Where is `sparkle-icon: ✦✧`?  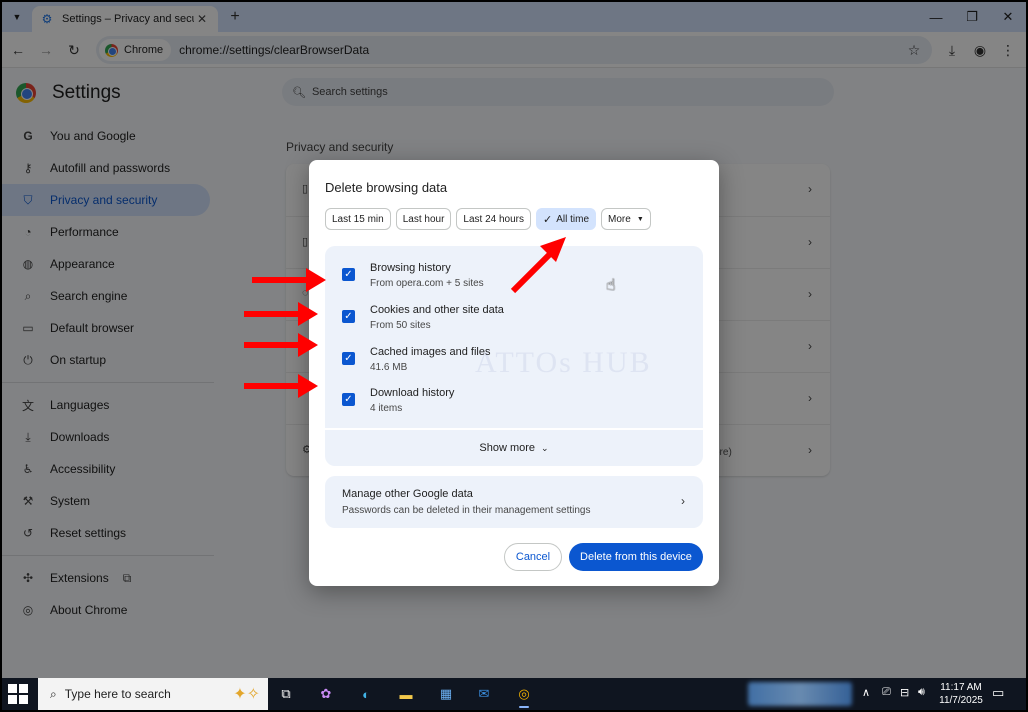
sparkle-icon: ✦✧ is located at coordinates (246, 694).